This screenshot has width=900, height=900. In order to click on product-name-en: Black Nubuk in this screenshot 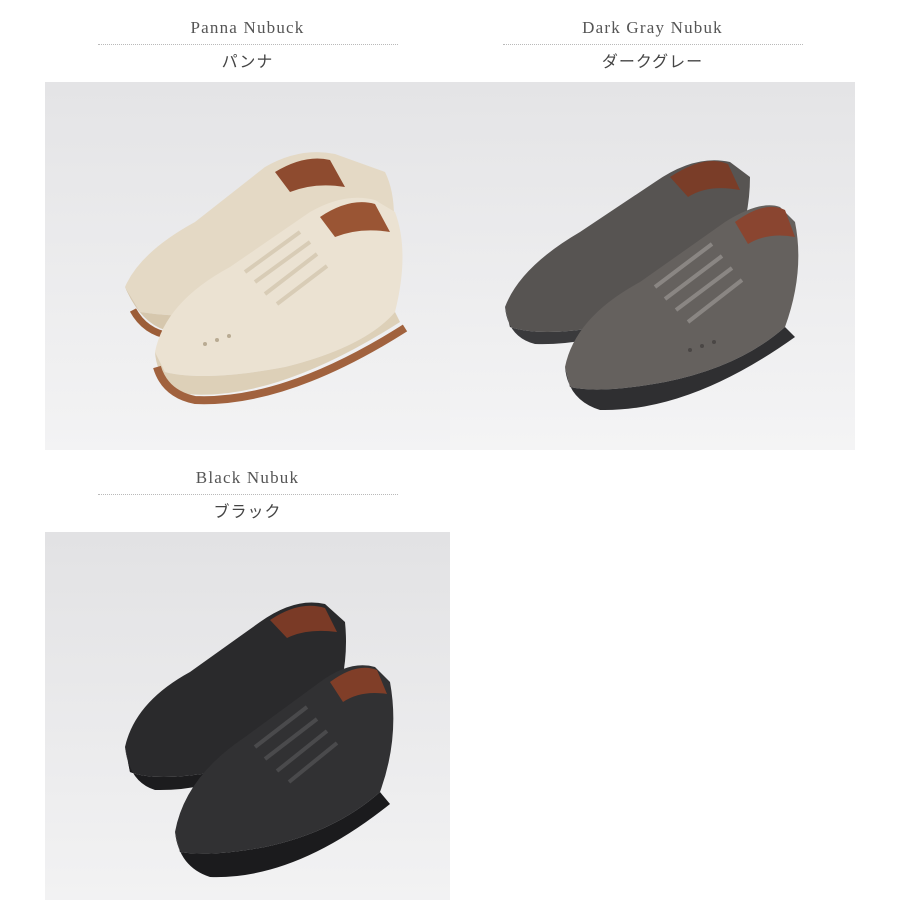, I will do `click(247, 477)`.